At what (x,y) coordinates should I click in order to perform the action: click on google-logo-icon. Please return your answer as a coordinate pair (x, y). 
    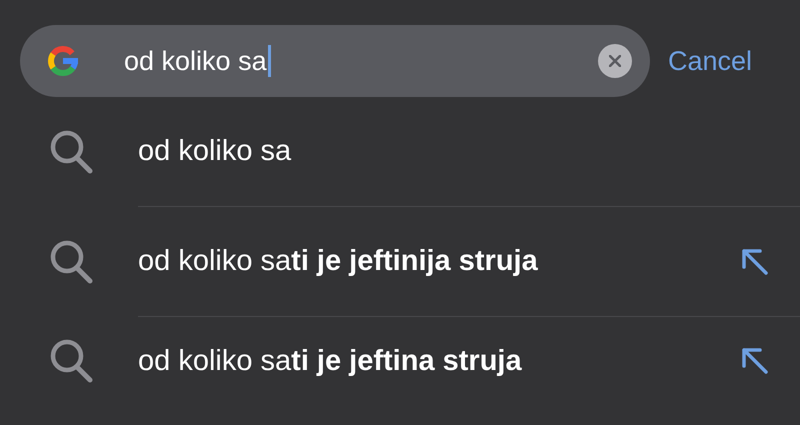
    Looking at the image, I should click on (63, 61).